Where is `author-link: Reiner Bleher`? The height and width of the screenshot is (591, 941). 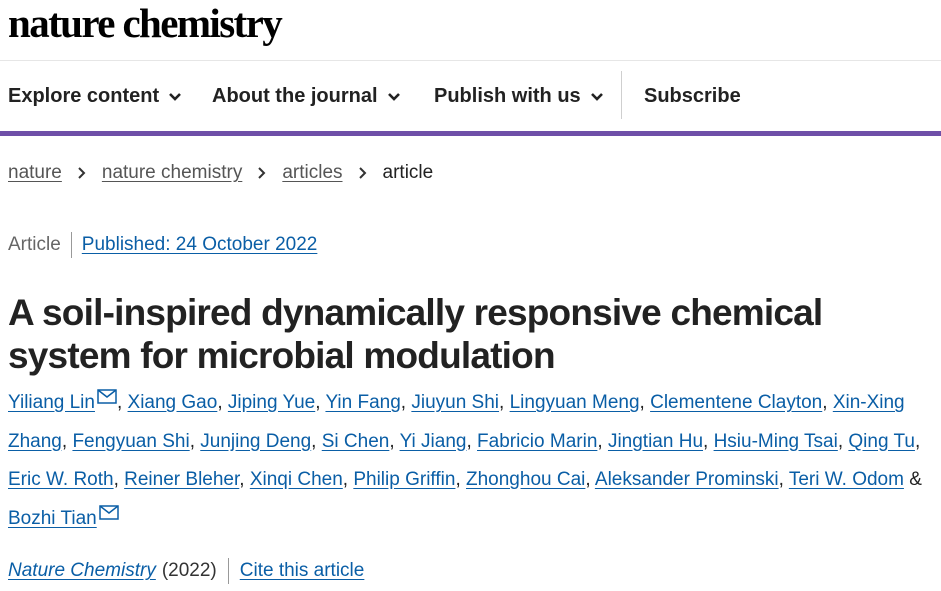
author-link: Reiner Bleher is located at coordinates (181, 479).